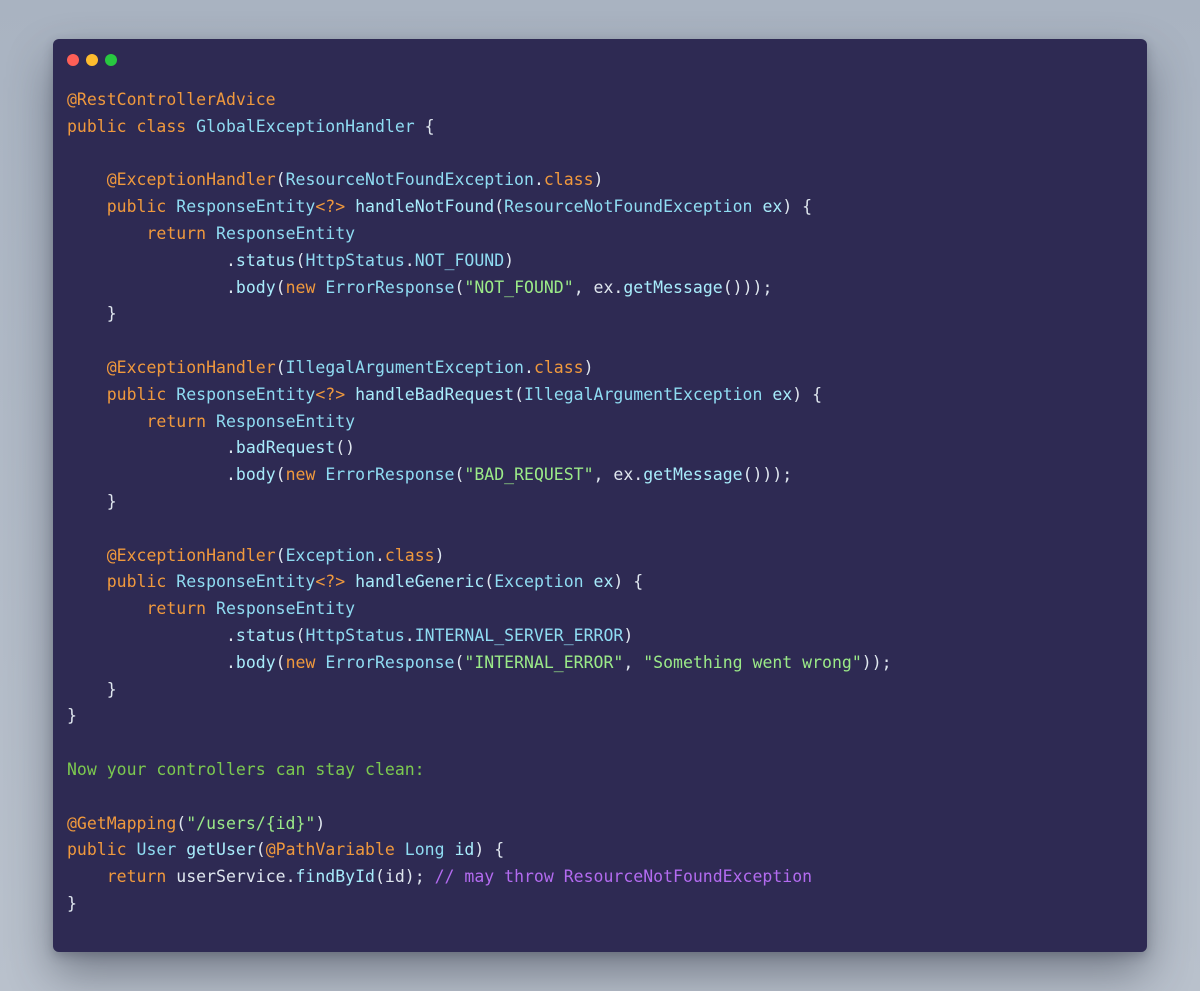  I want to click on code-line: @RestControllerAdvice, so click(602, 100).